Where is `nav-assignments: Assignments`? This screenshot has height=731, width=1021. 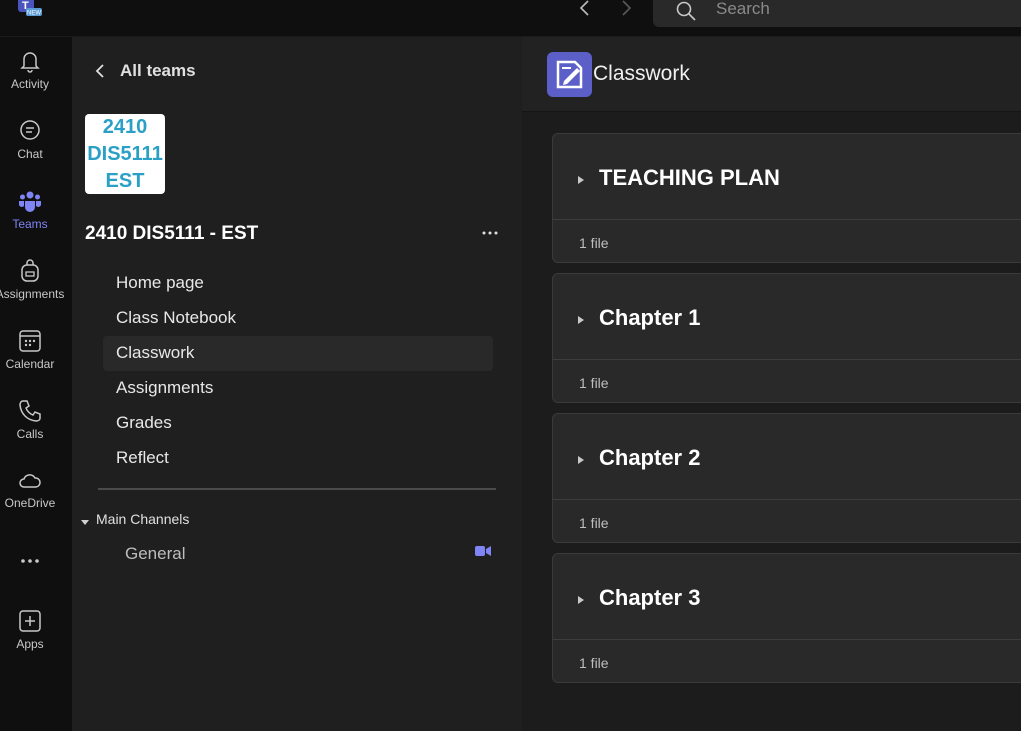 nav-assignments: Assignments is located at coordinates (298, 388).